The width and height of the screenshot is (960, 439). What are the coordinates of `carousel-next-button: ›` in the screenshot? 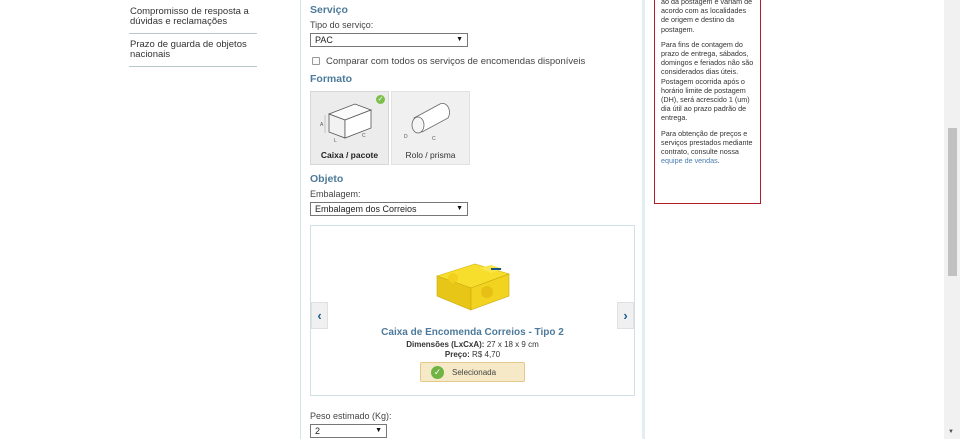 It's located at (625, 315).